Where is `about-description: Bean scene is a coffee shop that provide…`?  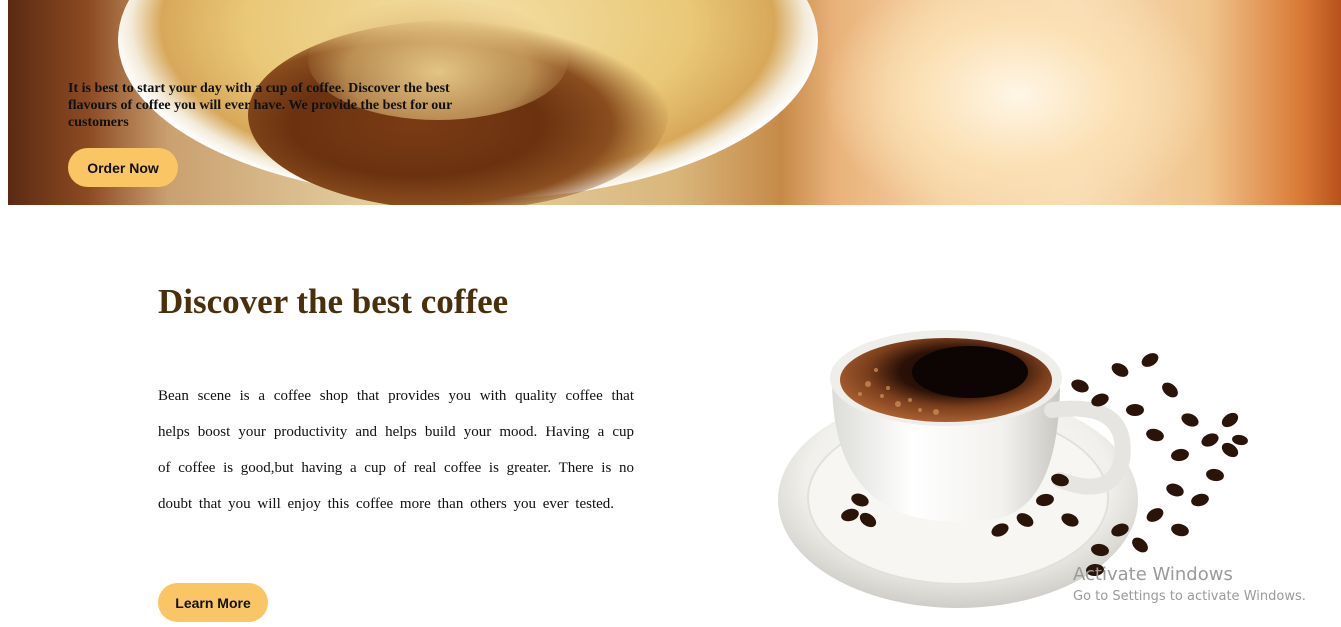 about-description: Bean scene is a coffee shop that provide… is located at coordinates (396, 450).